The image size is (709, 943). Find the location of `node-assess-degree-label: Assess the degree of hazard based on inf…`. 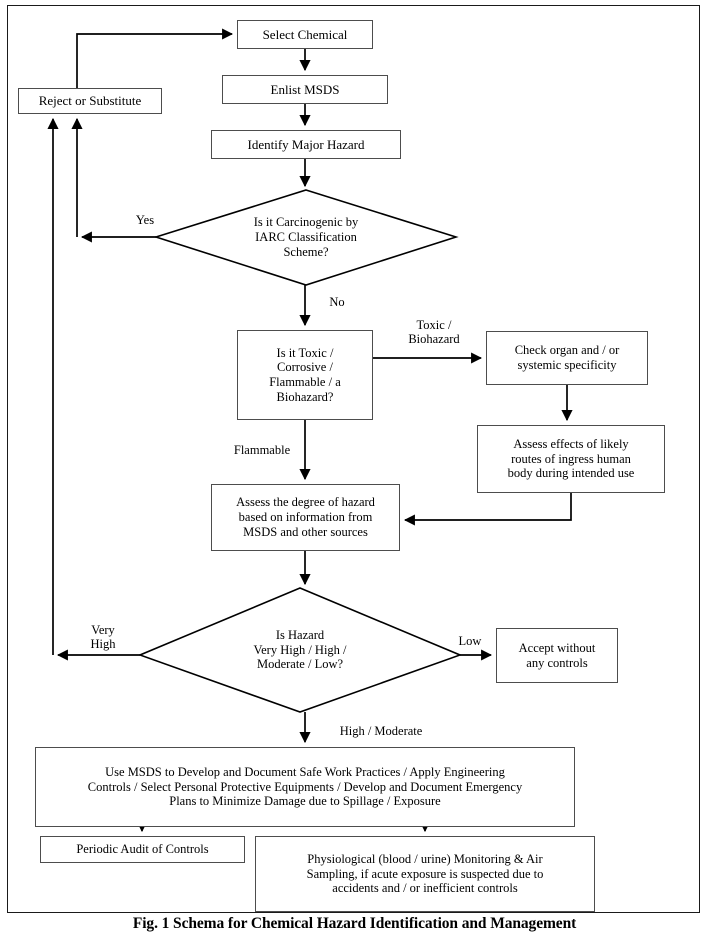

node-assess-degree-label: Assess the degree of hazard based on inf… is located at coordinates (305, 517).